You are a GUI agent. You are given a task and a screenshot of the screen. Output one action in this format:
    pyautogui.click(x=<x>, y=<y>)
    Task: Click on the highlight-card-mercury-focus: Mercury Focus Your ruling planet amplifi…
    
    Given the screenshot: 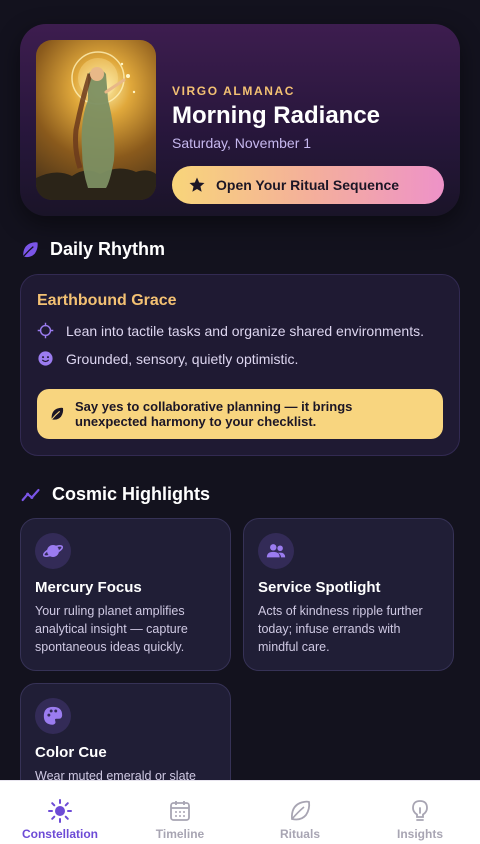 What is the action you would take?
    pyautogui.click(x=125, y=594)
    